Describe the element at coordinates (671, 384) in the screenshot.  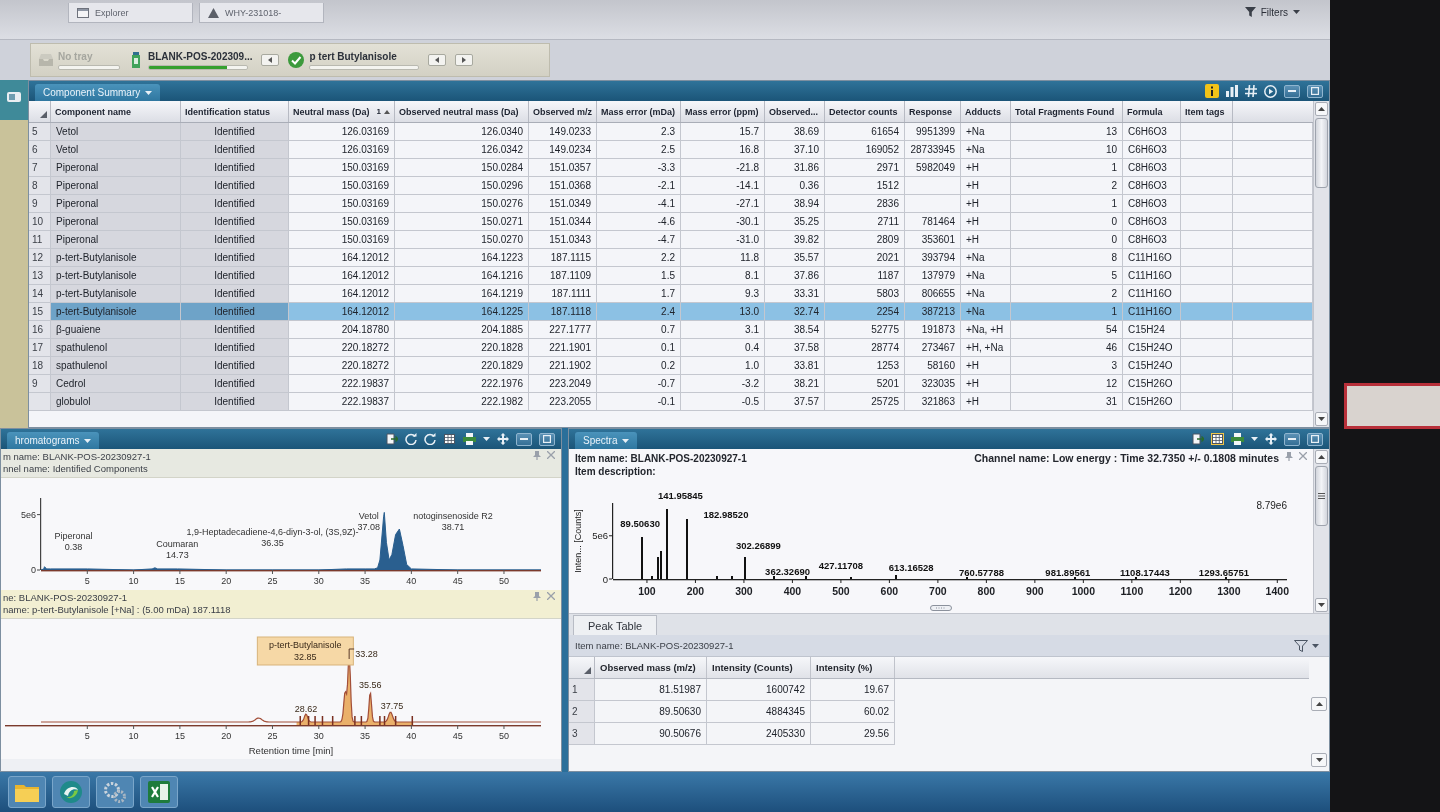
I see `table-row: 9 Cedrol Identified 222.19837 222.1976 223.2049 -0.7 -3.2 38.21 5201 323035 +H 12 C15H26O` at that location.